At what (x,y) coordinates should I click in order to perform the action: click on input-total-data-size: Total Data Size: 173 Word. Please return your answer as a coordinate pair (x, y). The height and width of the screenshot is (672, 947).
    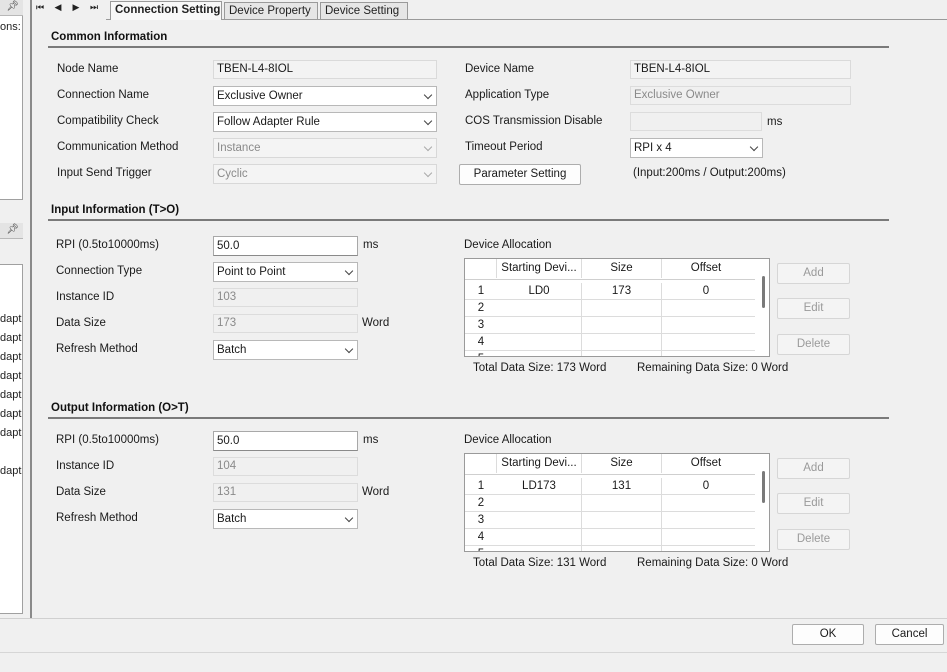
    Looking at the image, I should click on (540, 368).